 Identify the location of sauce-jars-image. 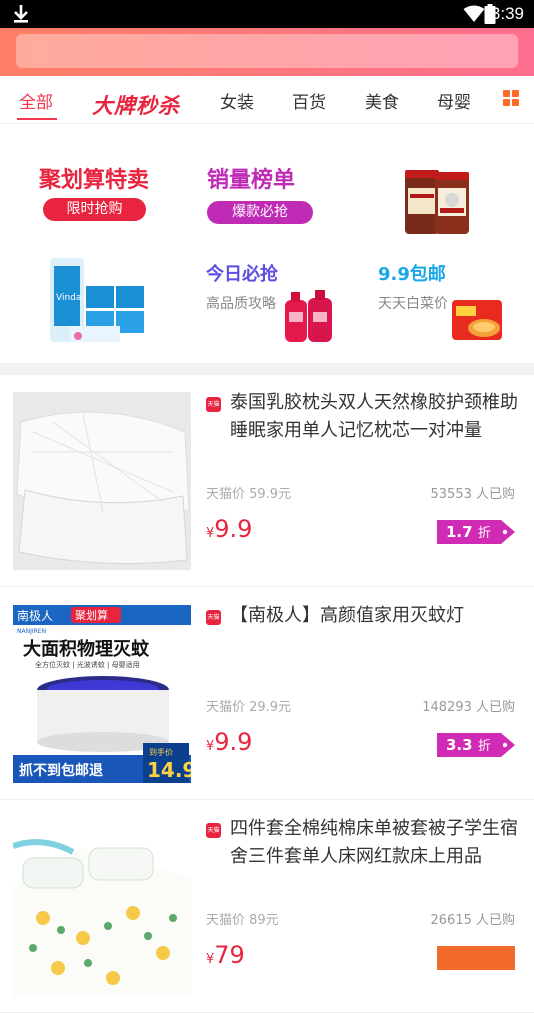
(437, 202).